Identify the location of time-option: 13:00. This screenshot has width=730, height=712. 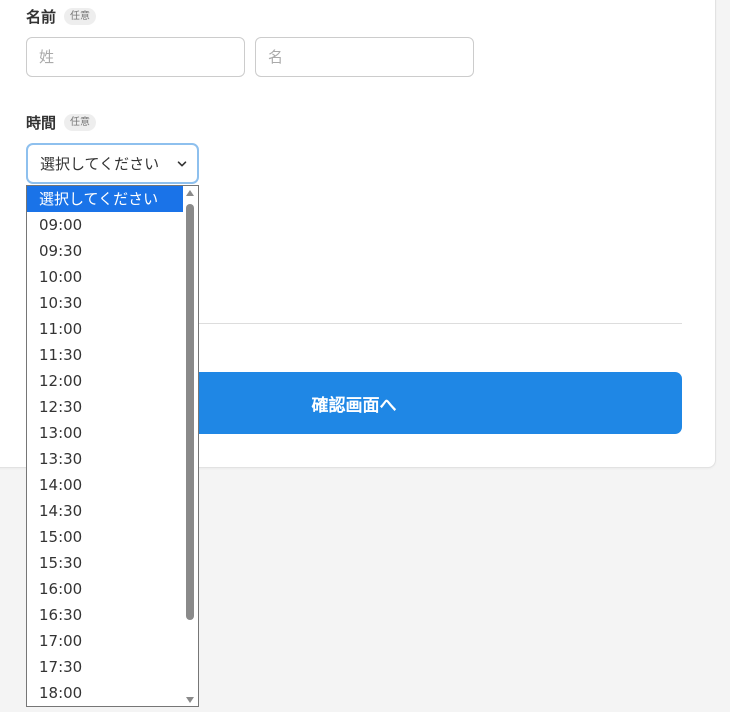
(105, 433).